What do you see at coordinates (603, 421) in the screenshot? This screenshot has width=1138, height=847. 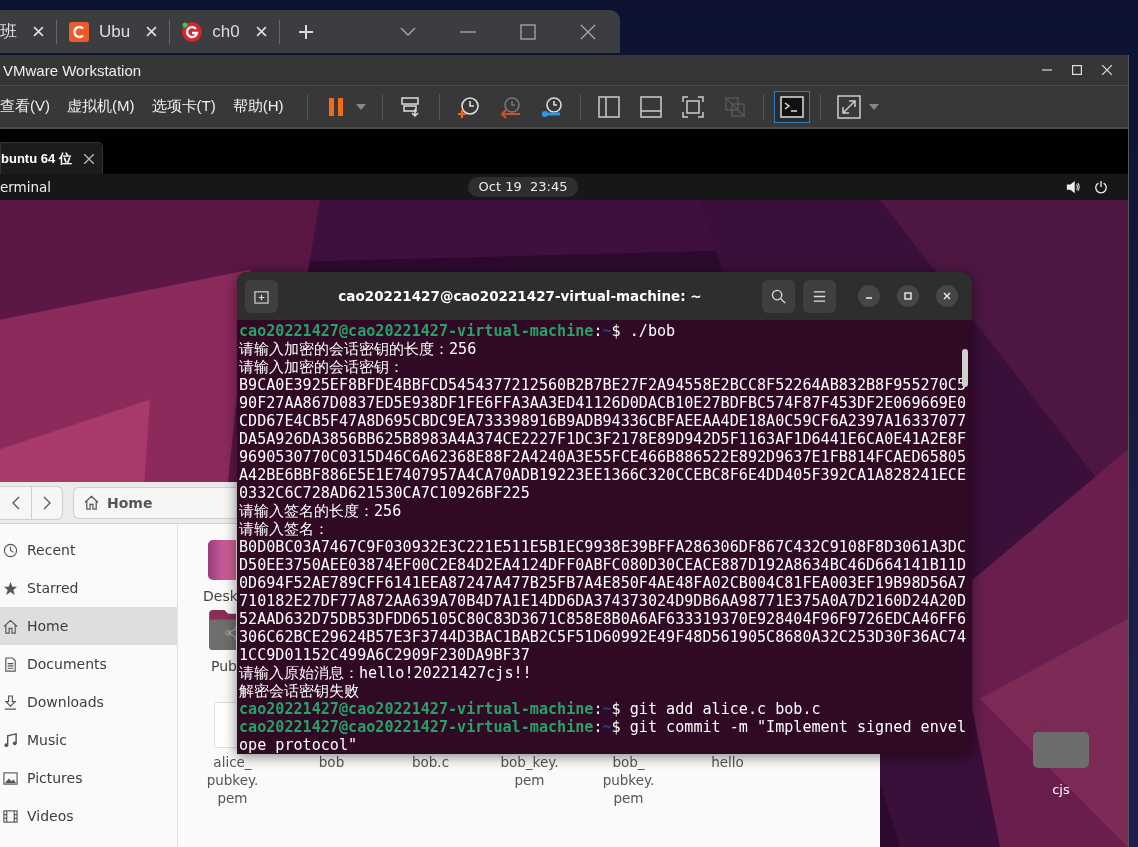 I see `terminal-line: CDD67E4CB5F47A8D695CBDC9EA733398916B9ADB94336CBFAEEAA4DE18A0C59CF6A2397A16337077` at bounding box center [603, 421].